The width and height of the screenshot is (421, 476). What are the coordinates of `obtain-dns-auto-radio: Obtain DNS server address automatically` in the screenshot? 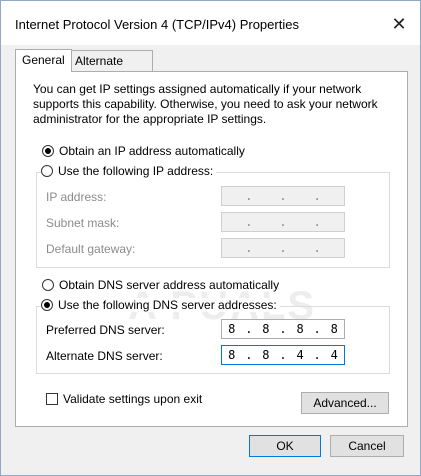 It's located at (160, 285).